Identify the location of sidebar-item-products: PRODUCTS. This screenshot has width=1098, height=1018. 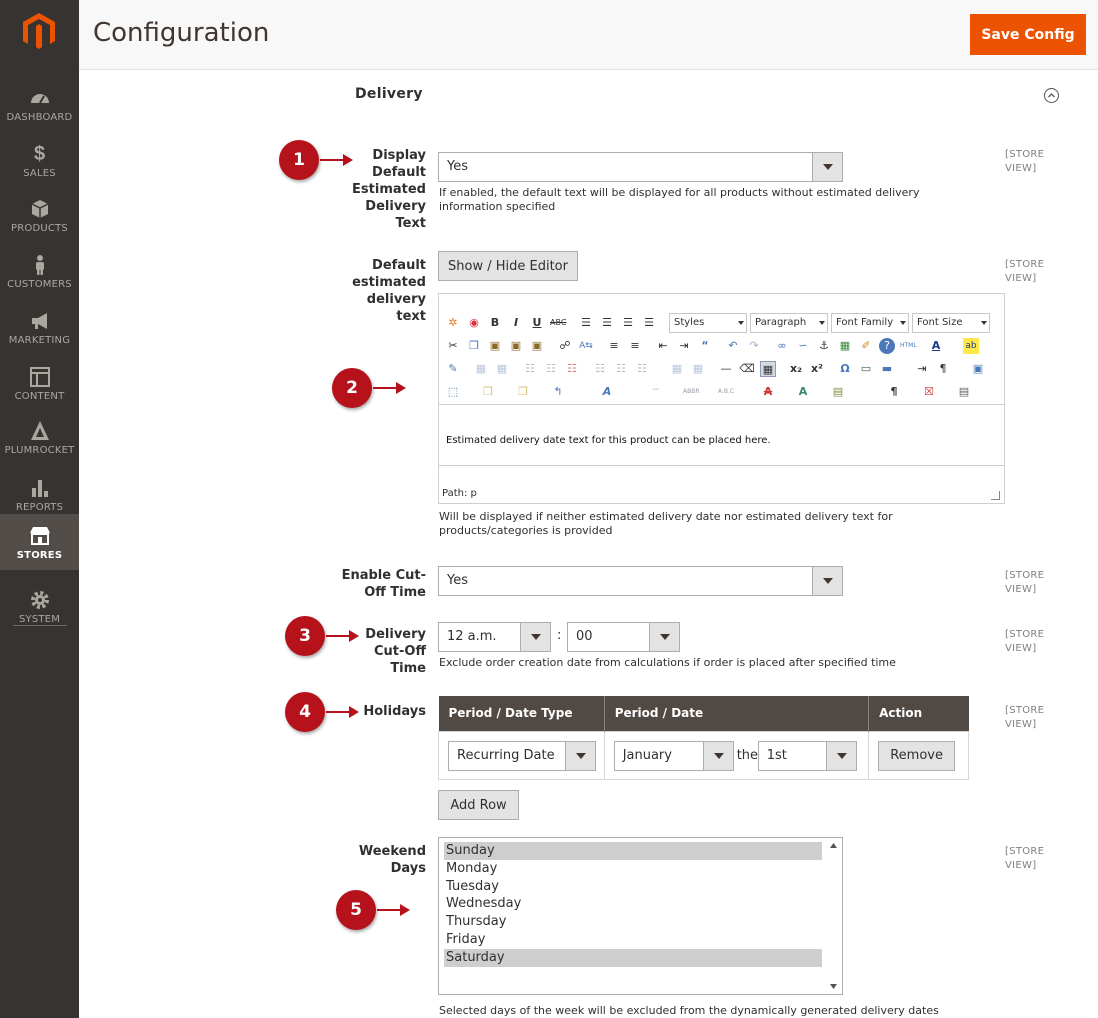
(39, 217).